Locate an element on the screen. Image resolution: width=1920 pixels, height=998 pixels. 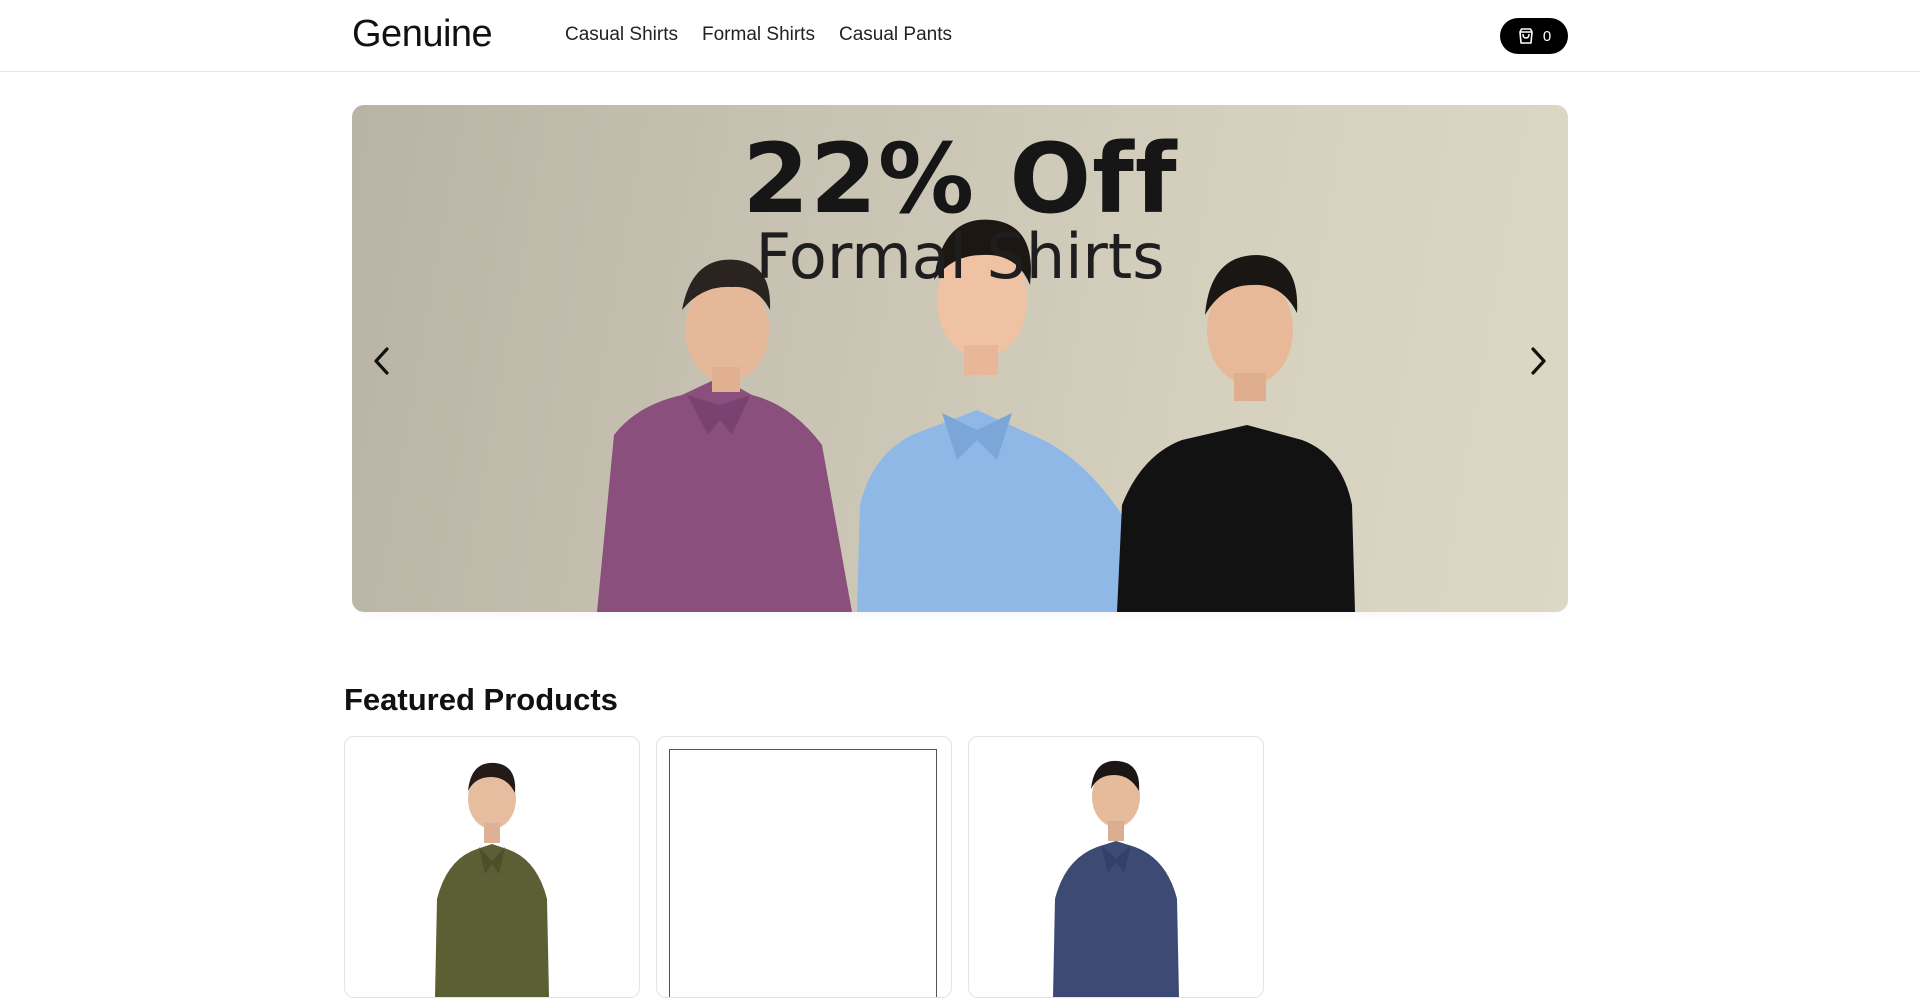
product-image-placeholder is located at coordinates (803, 873).